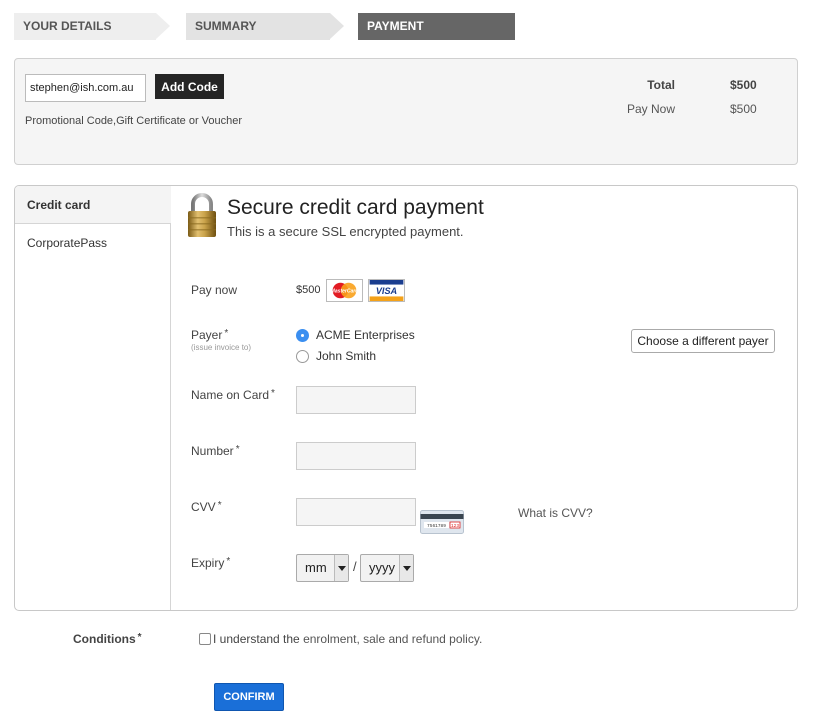 This screenshot has height=723, width=816. I want to click on step-label: SUMMARY, so click(226, 26).